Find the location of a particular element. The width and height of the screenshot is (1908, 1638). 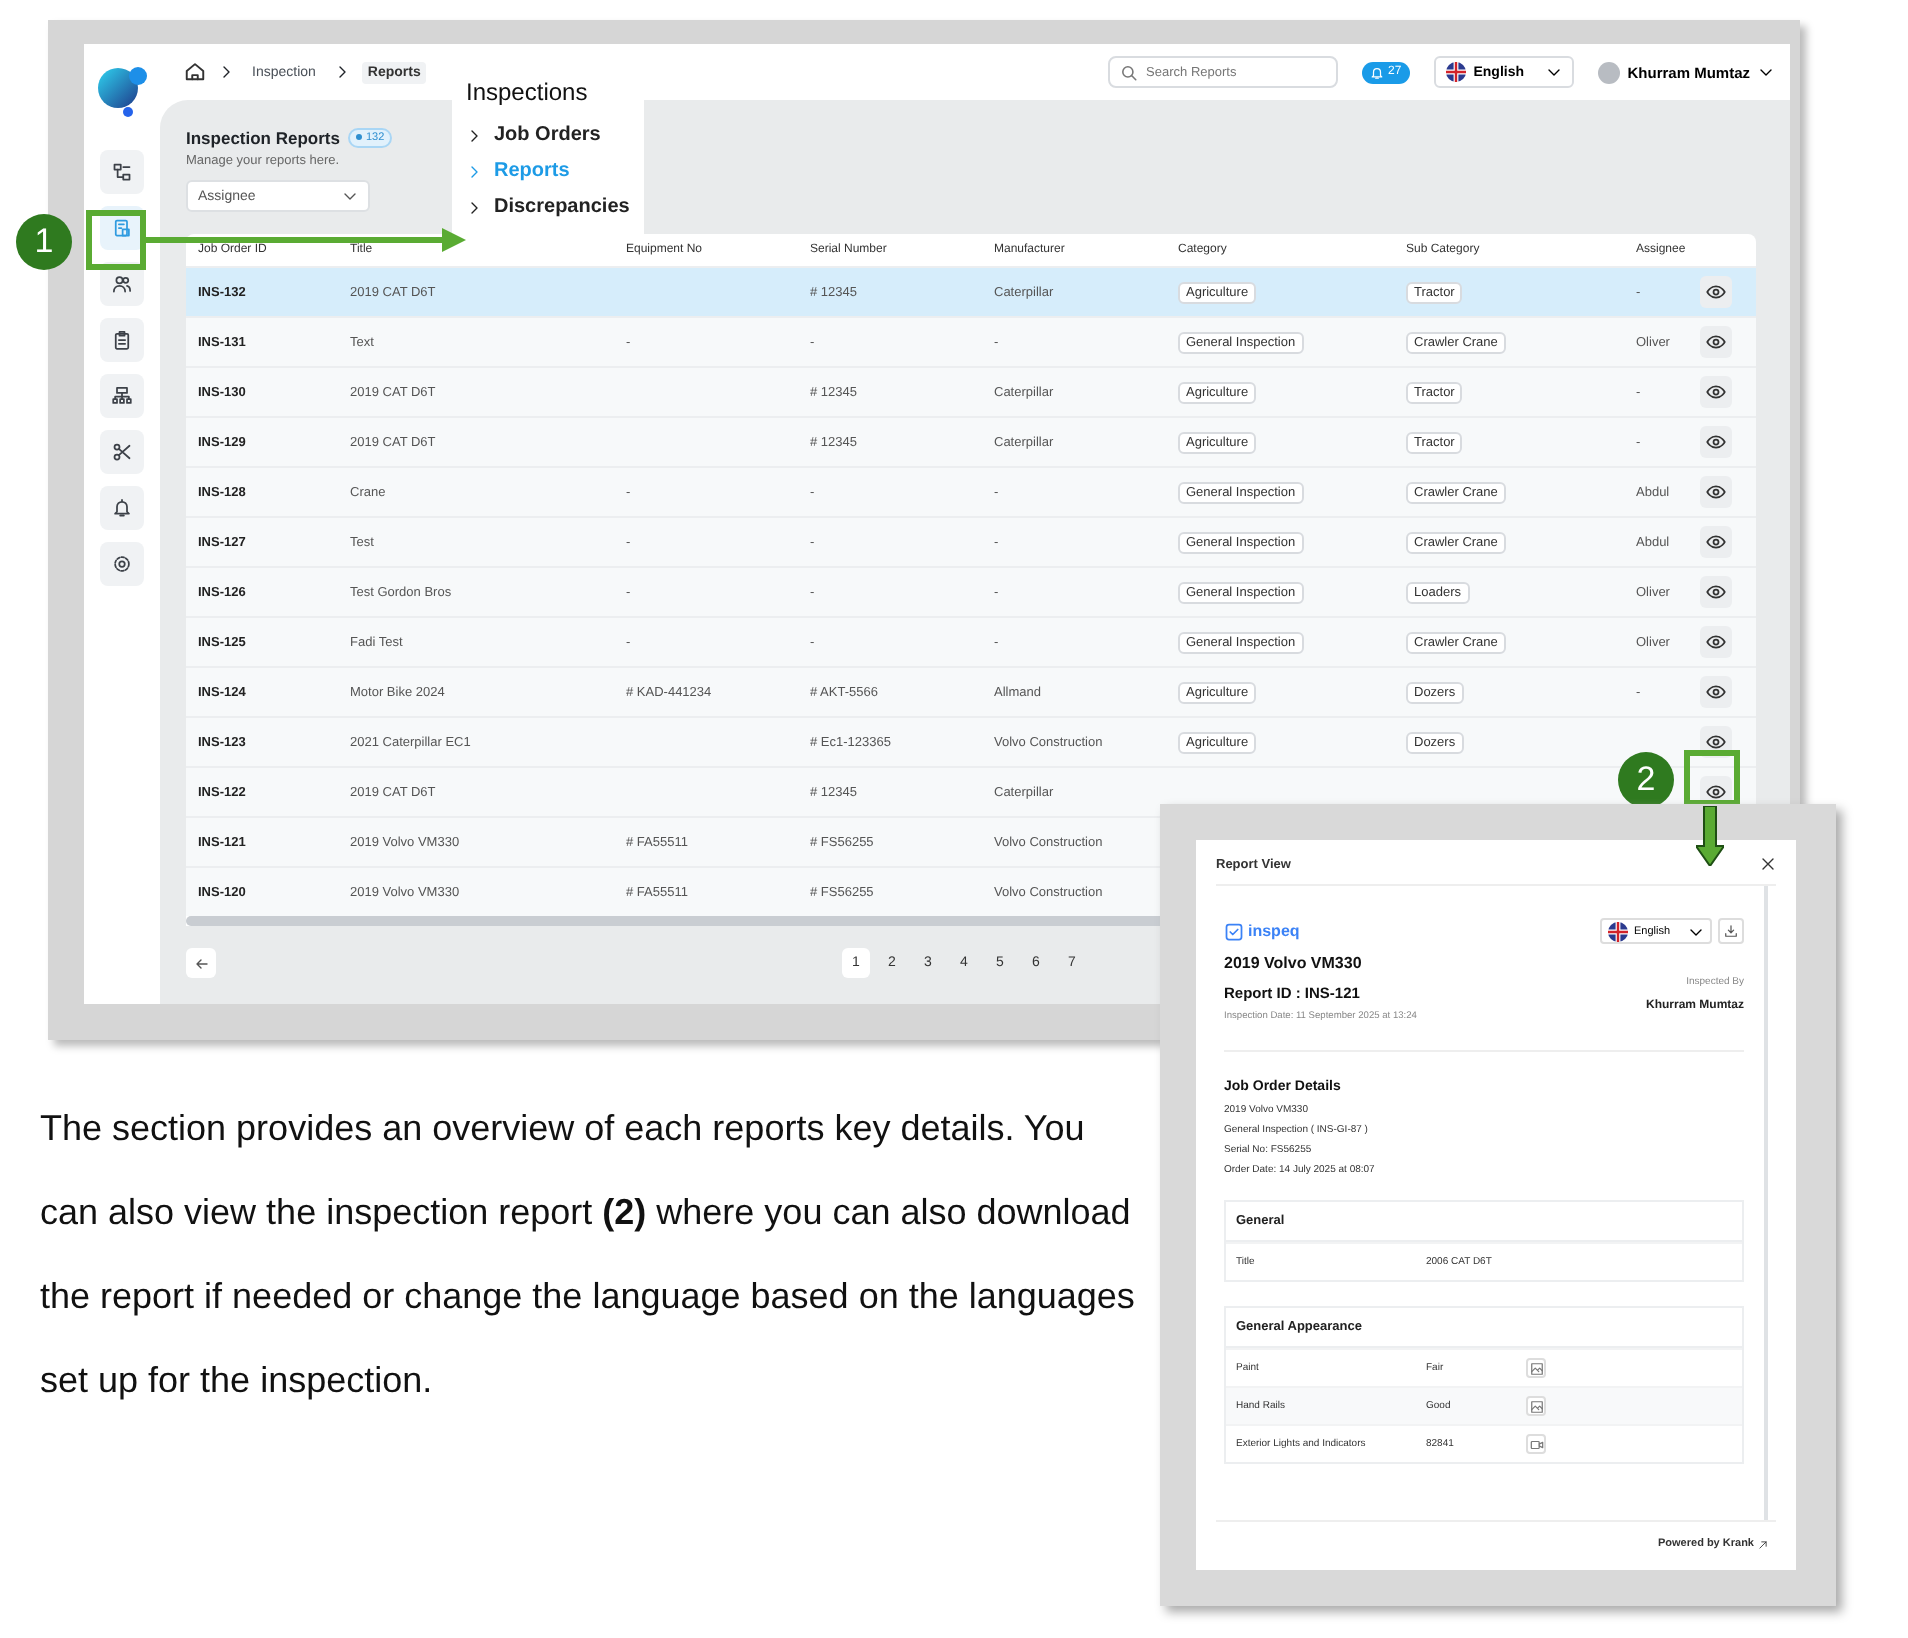

search-icon is located at coordinates (1129, 72).